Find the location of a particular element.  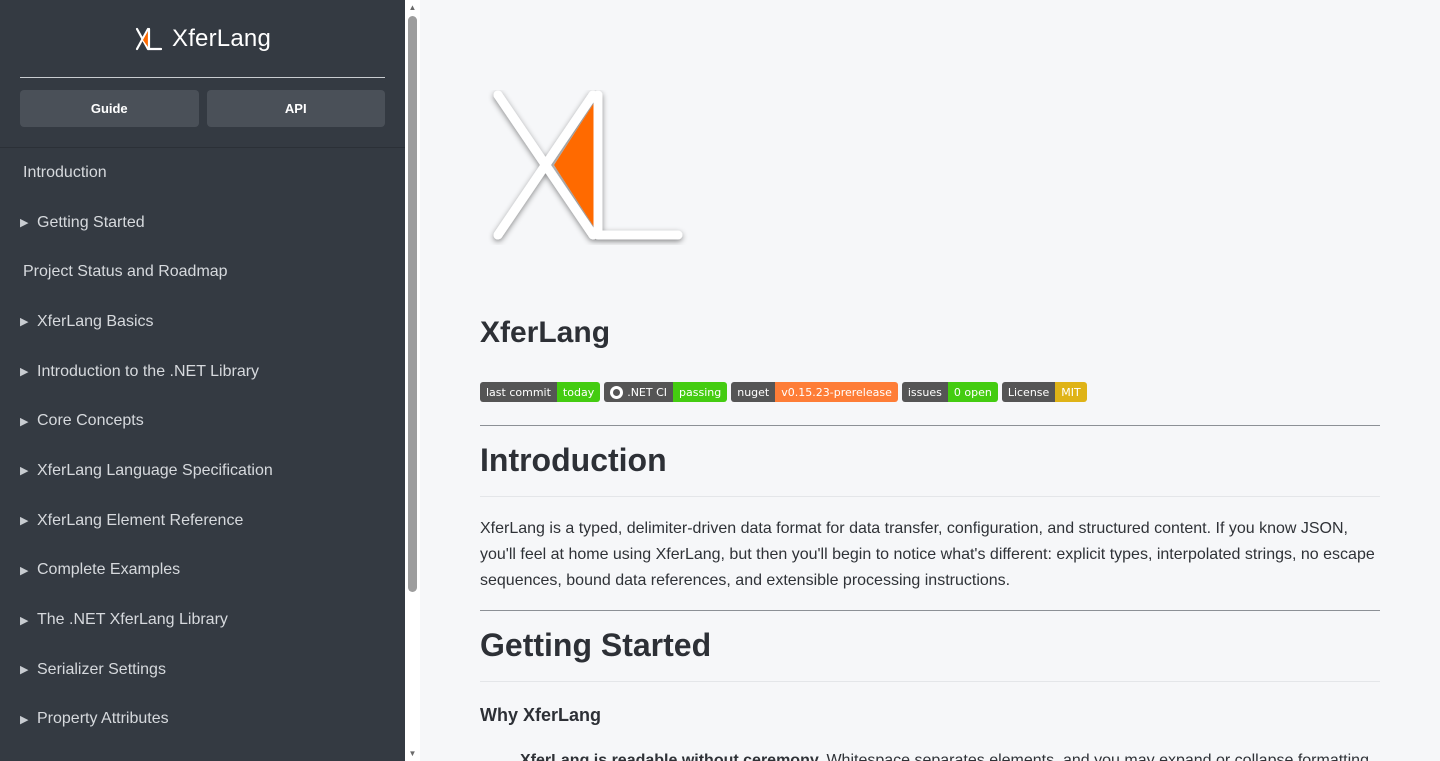

brand-title: XferLang is located at coordinates (221, 38).